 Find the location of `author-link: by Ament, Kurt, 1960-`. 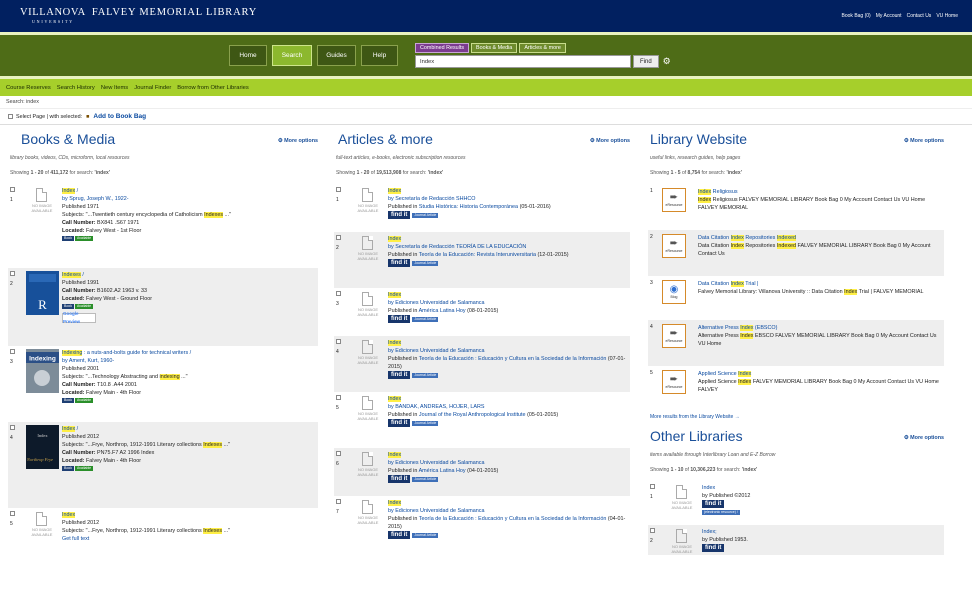

author-link: by Ament, Kurt, 1960- is located at coordinates (190, 361).